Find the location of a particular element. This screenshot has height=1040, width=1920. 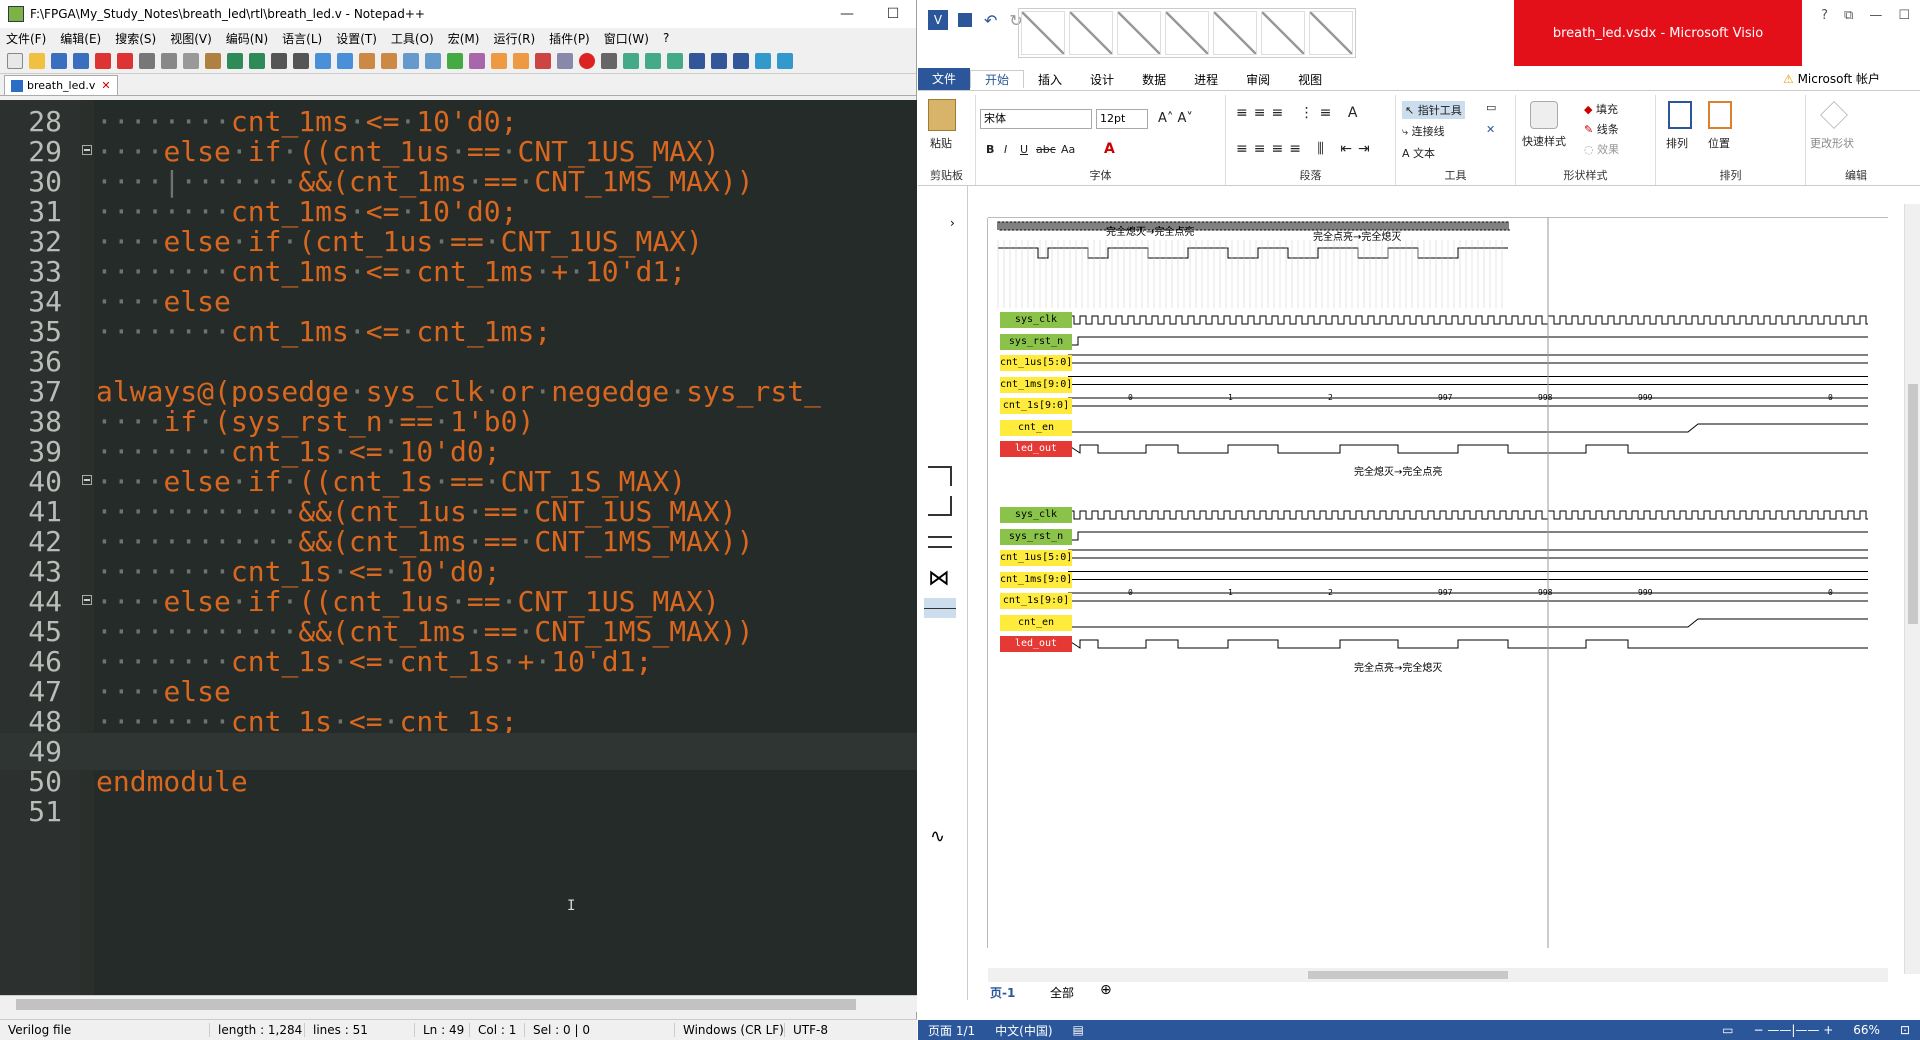

font-color-icon: A is located at coordinates (1109, 149).